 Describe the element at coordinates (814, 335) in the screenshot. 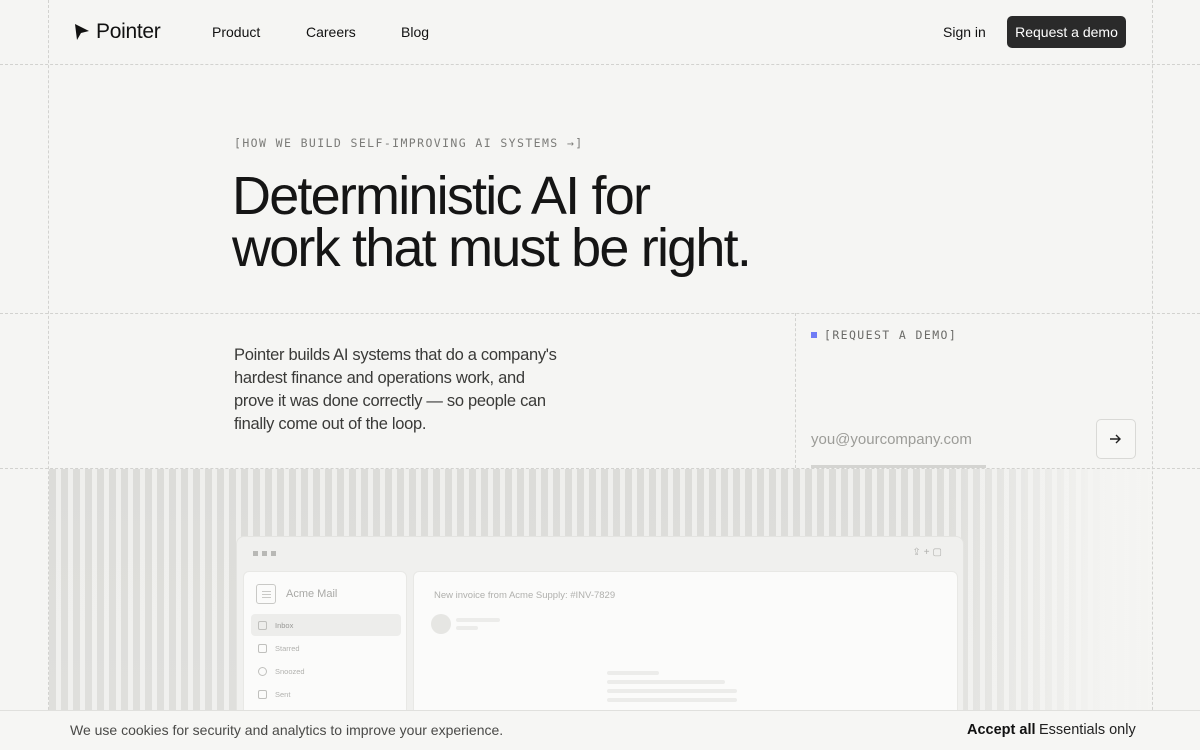

I see `square-bullet-icon` at that location.